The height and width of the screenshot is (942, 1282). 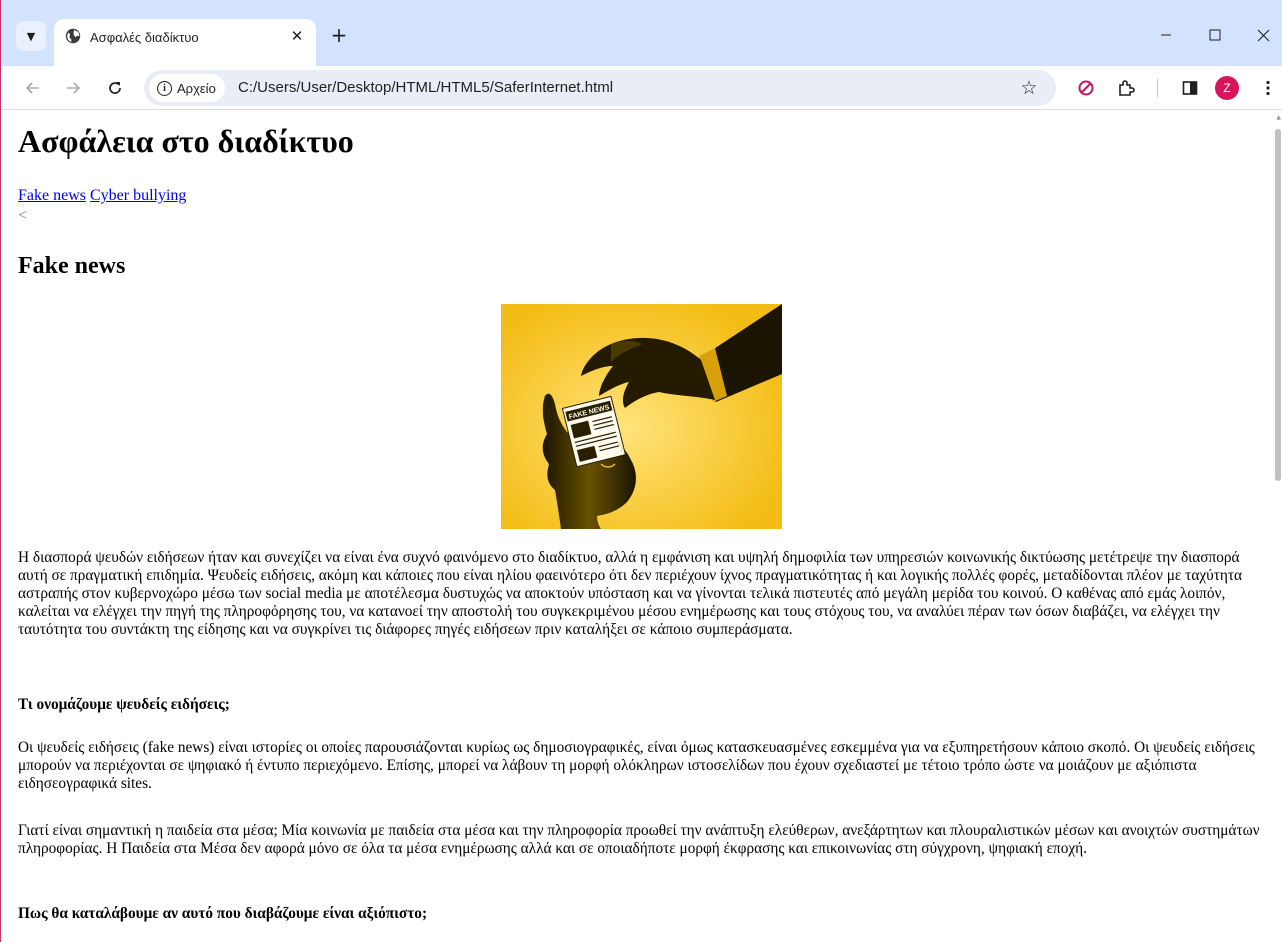 I want to click on fake-news-illustration-art: FAKE NEWS, so click(x=641, y=416).